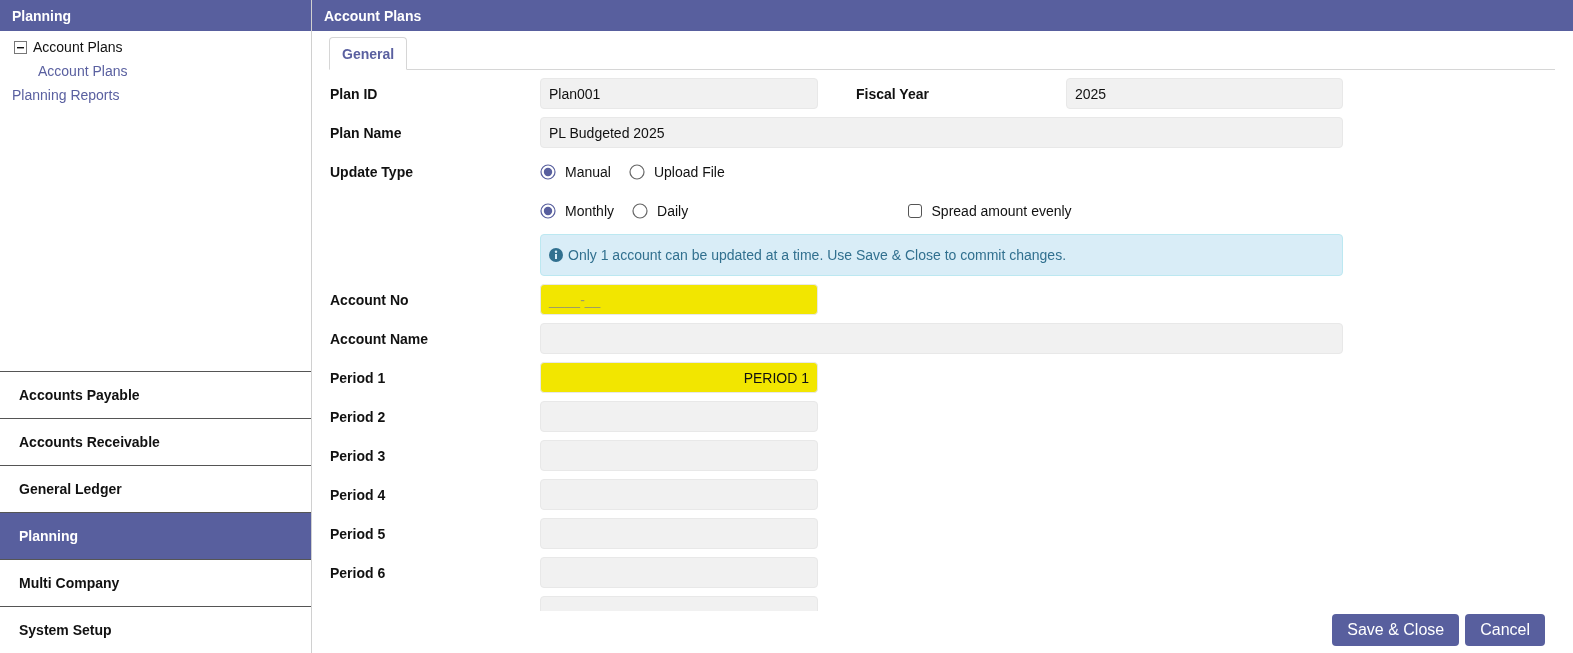 This screenshot has height=653, width=1573. I want to click on tab: General, so click(368, 53).